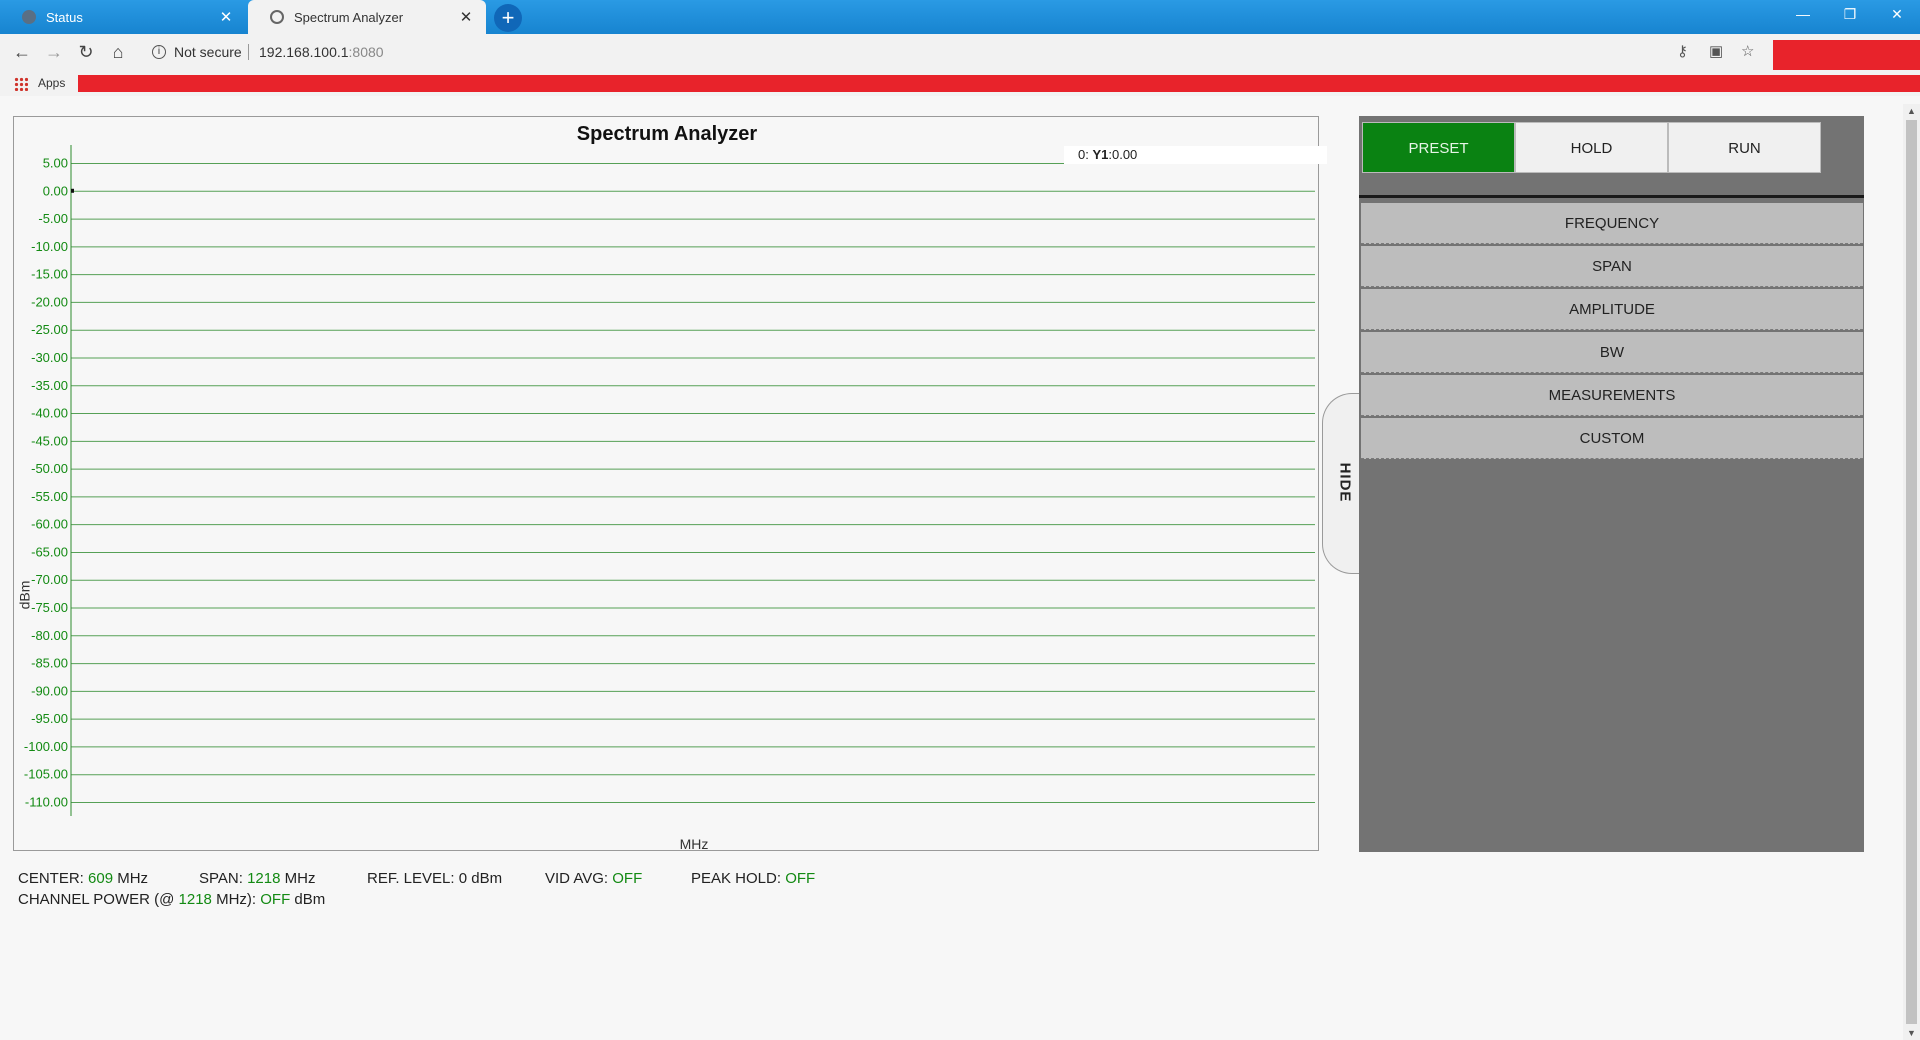 This screenshot has height=1040, width=1920. I want to click on browser-tab-strip: Status ✕ Spectrum Analyzer ✕ + — ❐ ✕, so click(960, 17).